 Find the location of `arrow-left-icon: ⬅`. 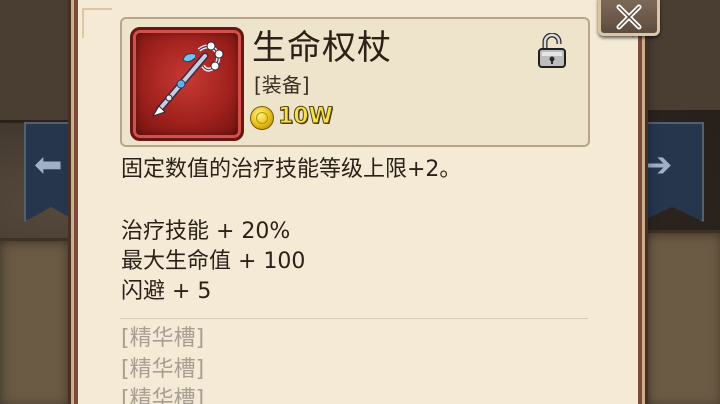

arrow-left-icon: ⬅ is located at coordinates (48, 165).